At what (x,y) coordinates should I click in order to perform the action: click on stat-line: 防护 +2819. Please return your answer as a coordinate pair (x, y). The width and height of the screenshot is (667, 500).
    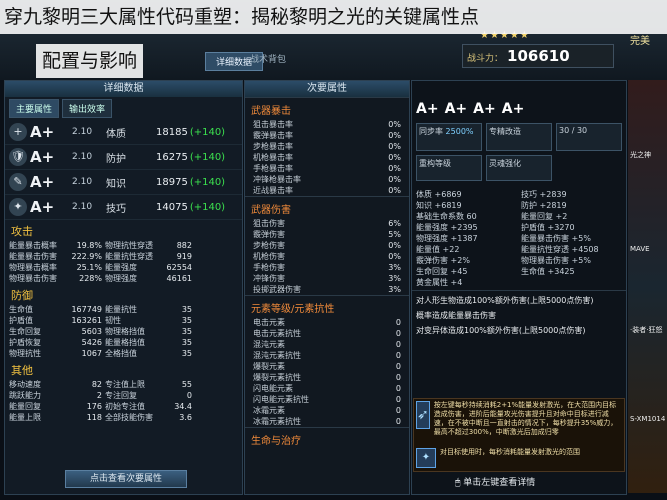
    Looking at the image, I should click on (544, 205).